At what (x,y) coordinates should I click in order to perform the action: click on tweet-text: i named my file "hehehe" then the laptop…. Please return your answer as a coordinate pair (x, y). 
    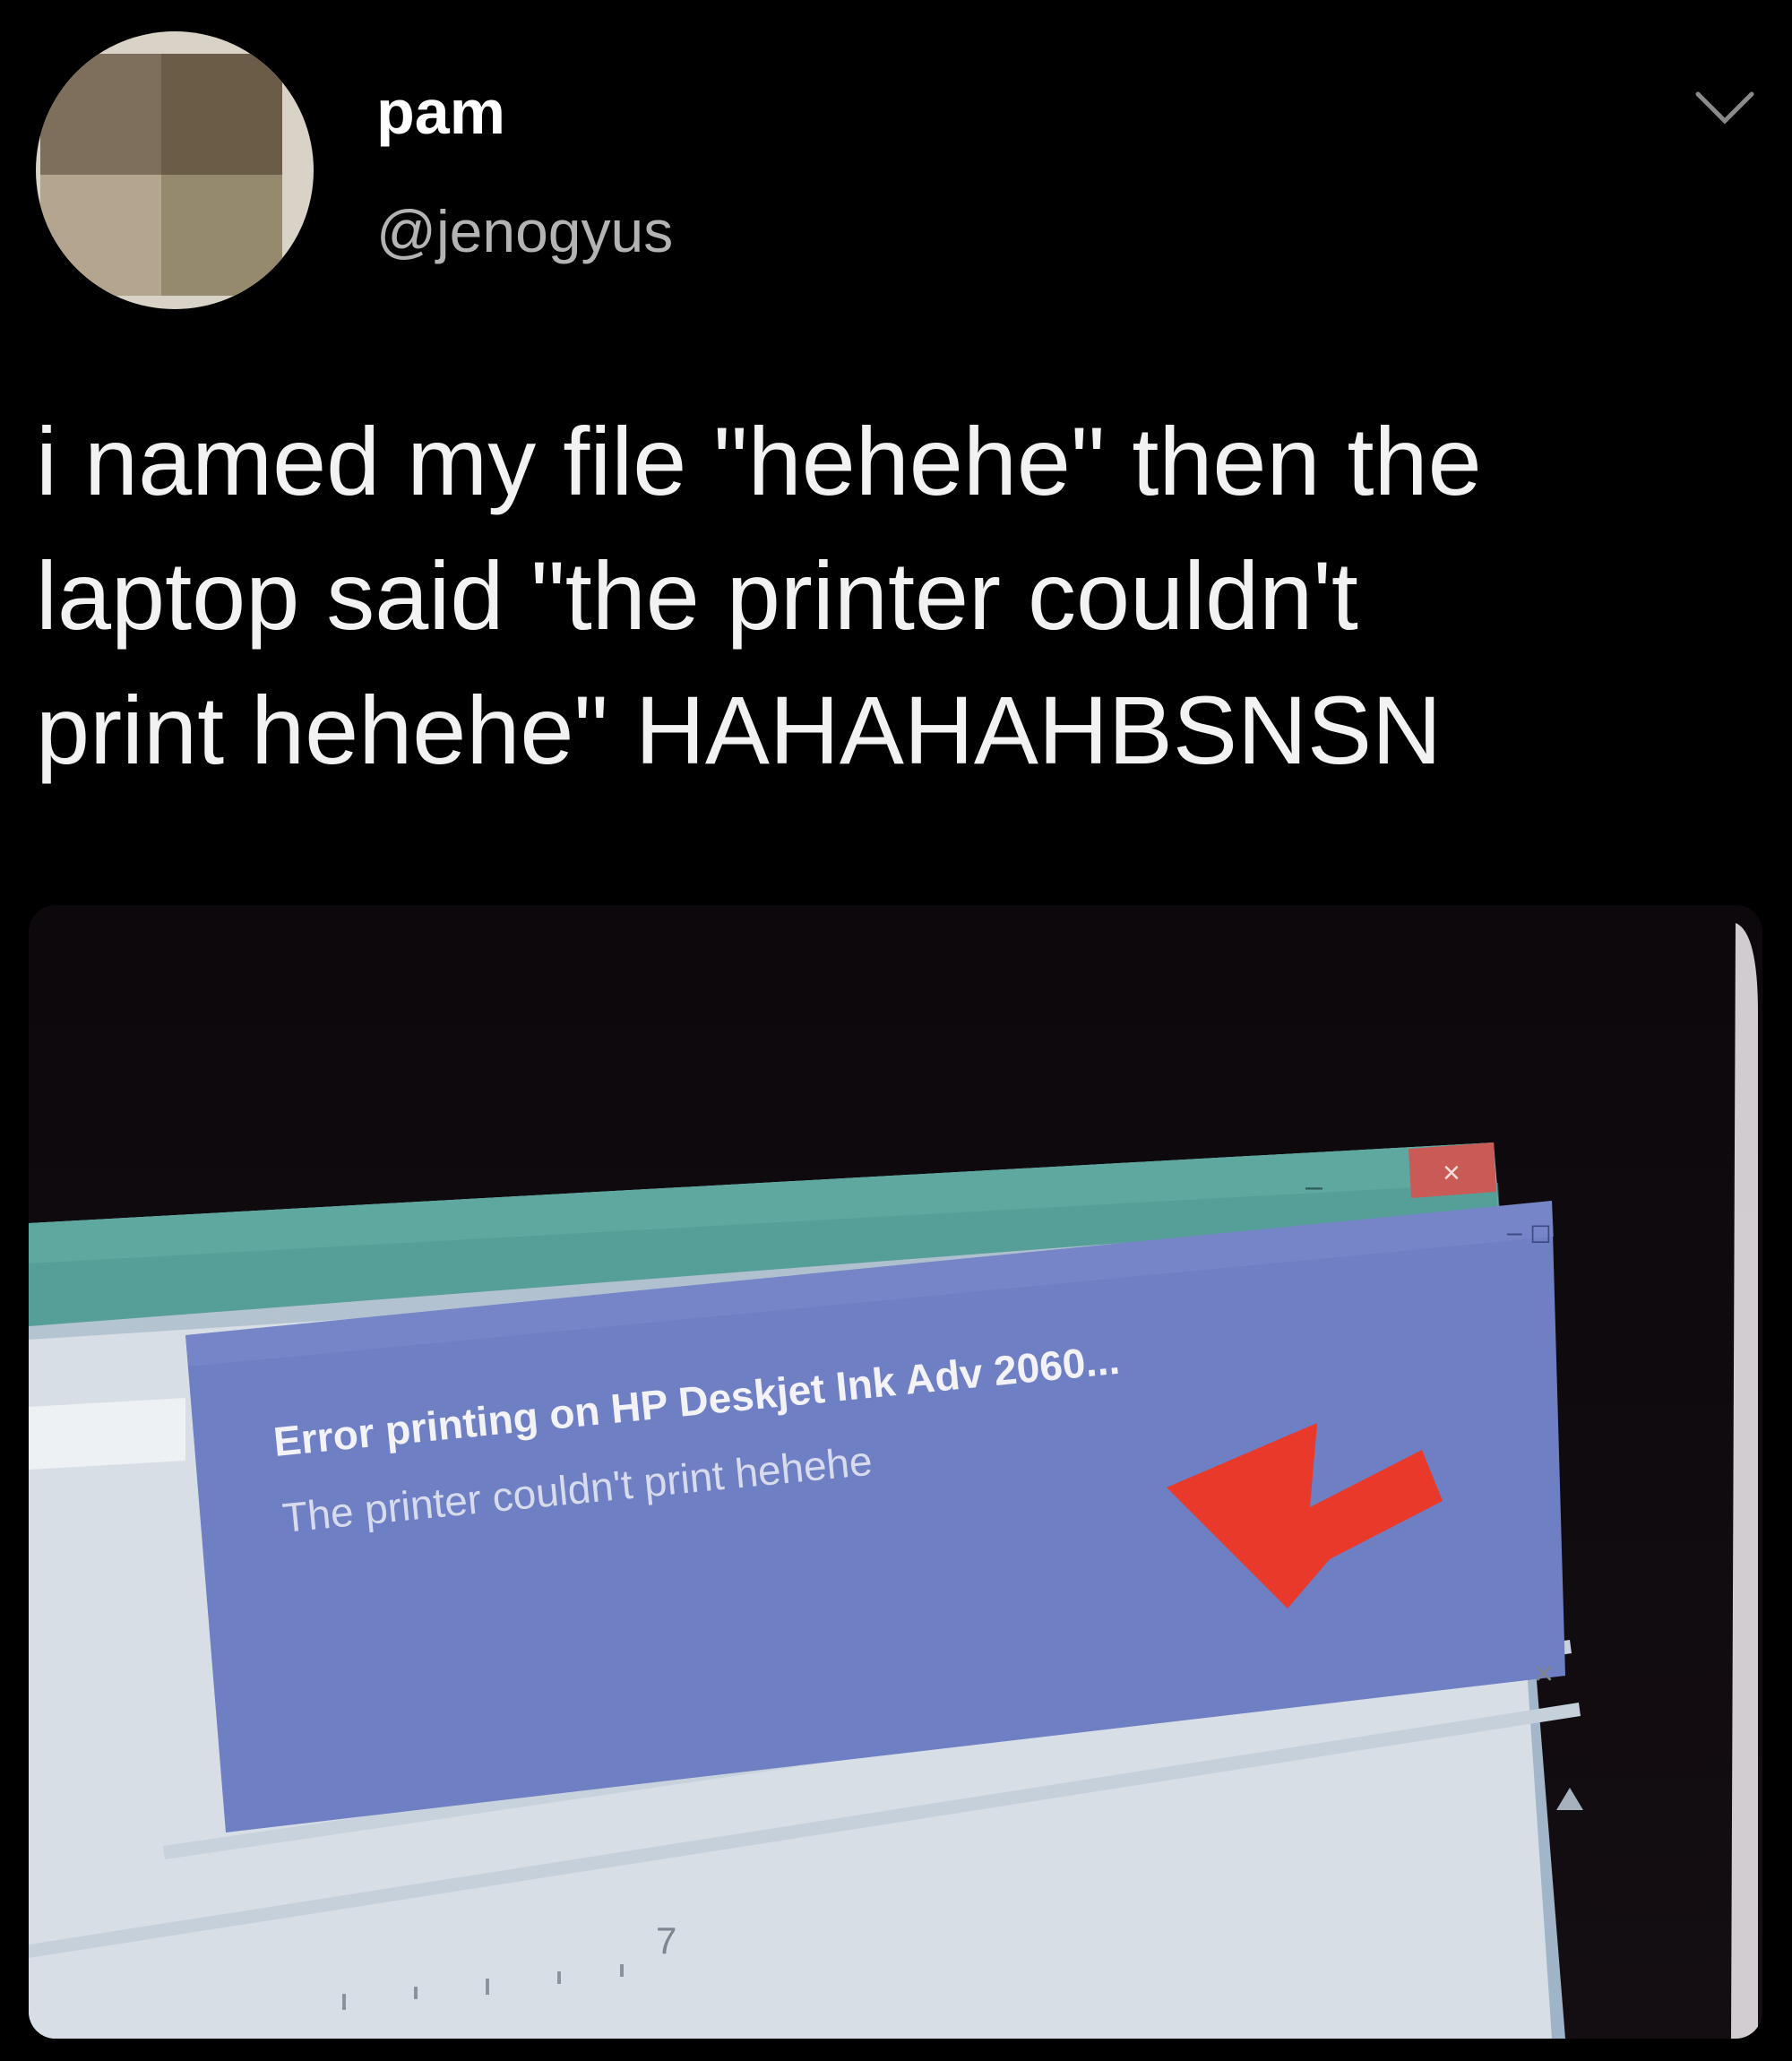
    Looking at the image, I should click on (759, 595).